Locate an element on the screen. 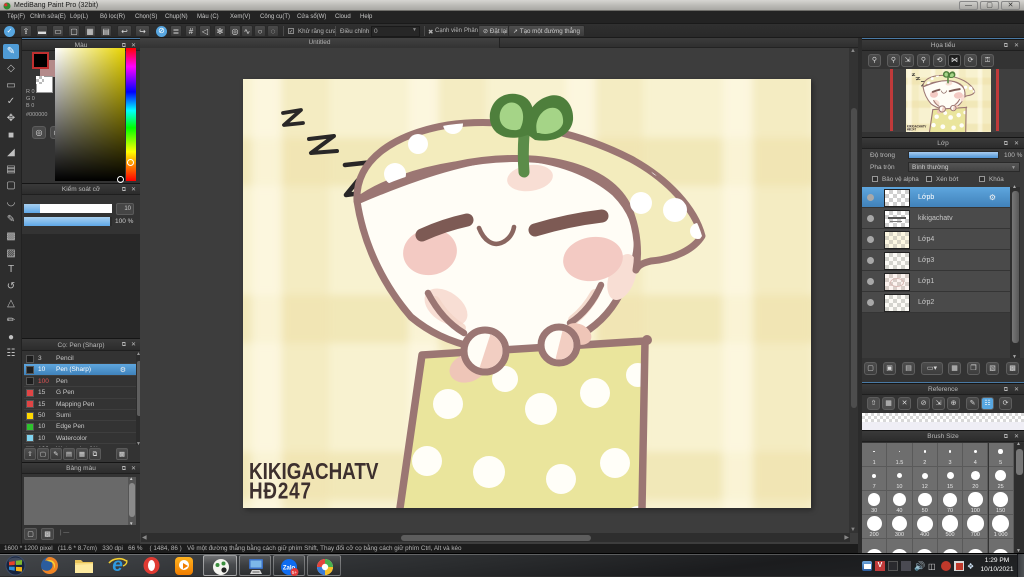 This screenshot has height=577, width=1024. svg-text: 5+ is located at coordinates (295, 572).